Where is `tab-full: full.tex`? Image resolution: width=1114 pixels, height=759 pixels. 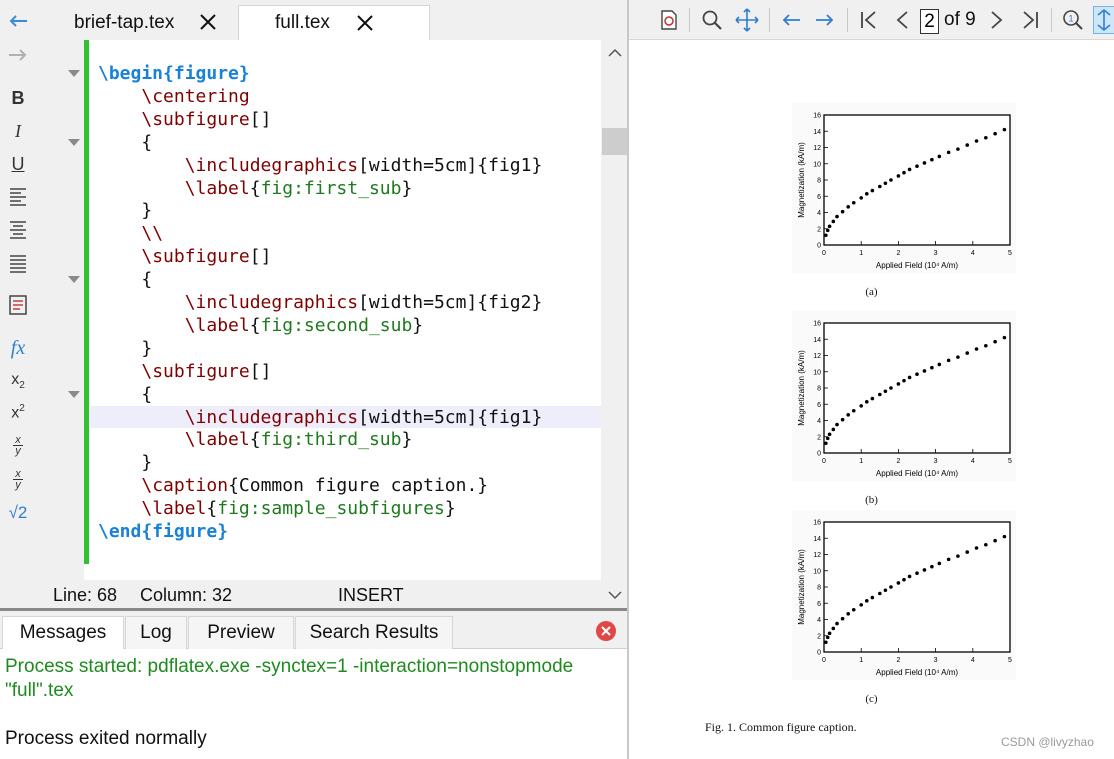 tab-full: full.tex is located at coordinates (334, 22).